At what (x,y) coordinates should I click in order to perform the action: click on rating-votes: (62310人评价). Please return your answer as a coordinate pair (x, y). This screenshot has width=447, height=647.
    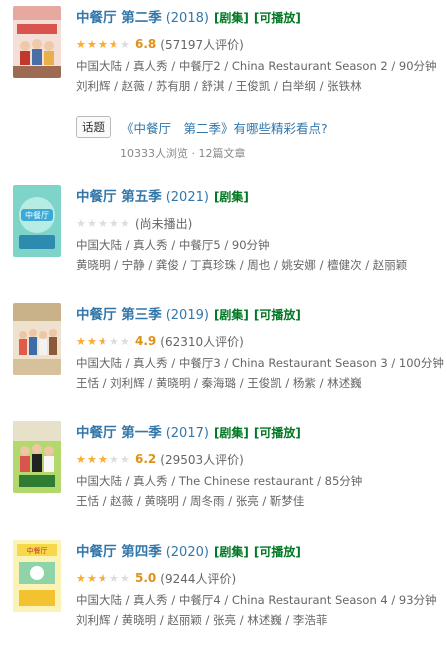
    Looking at the image, I should click on (202, 341).